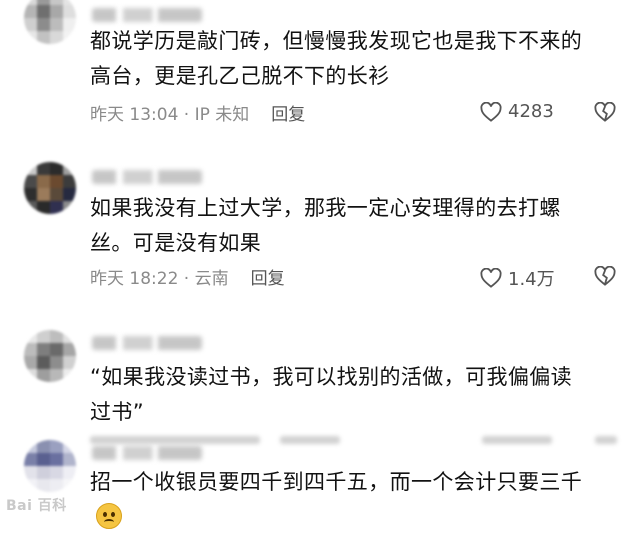 The width and height of the screenshot is (640, 539). What do you see at coordinates (325, 225) in the screenshot?
I see `comment-text: 如果我没有上过大学，那我一定心安理得的去打螺 丝。可是没有如果` at bounding box center [325, 225].